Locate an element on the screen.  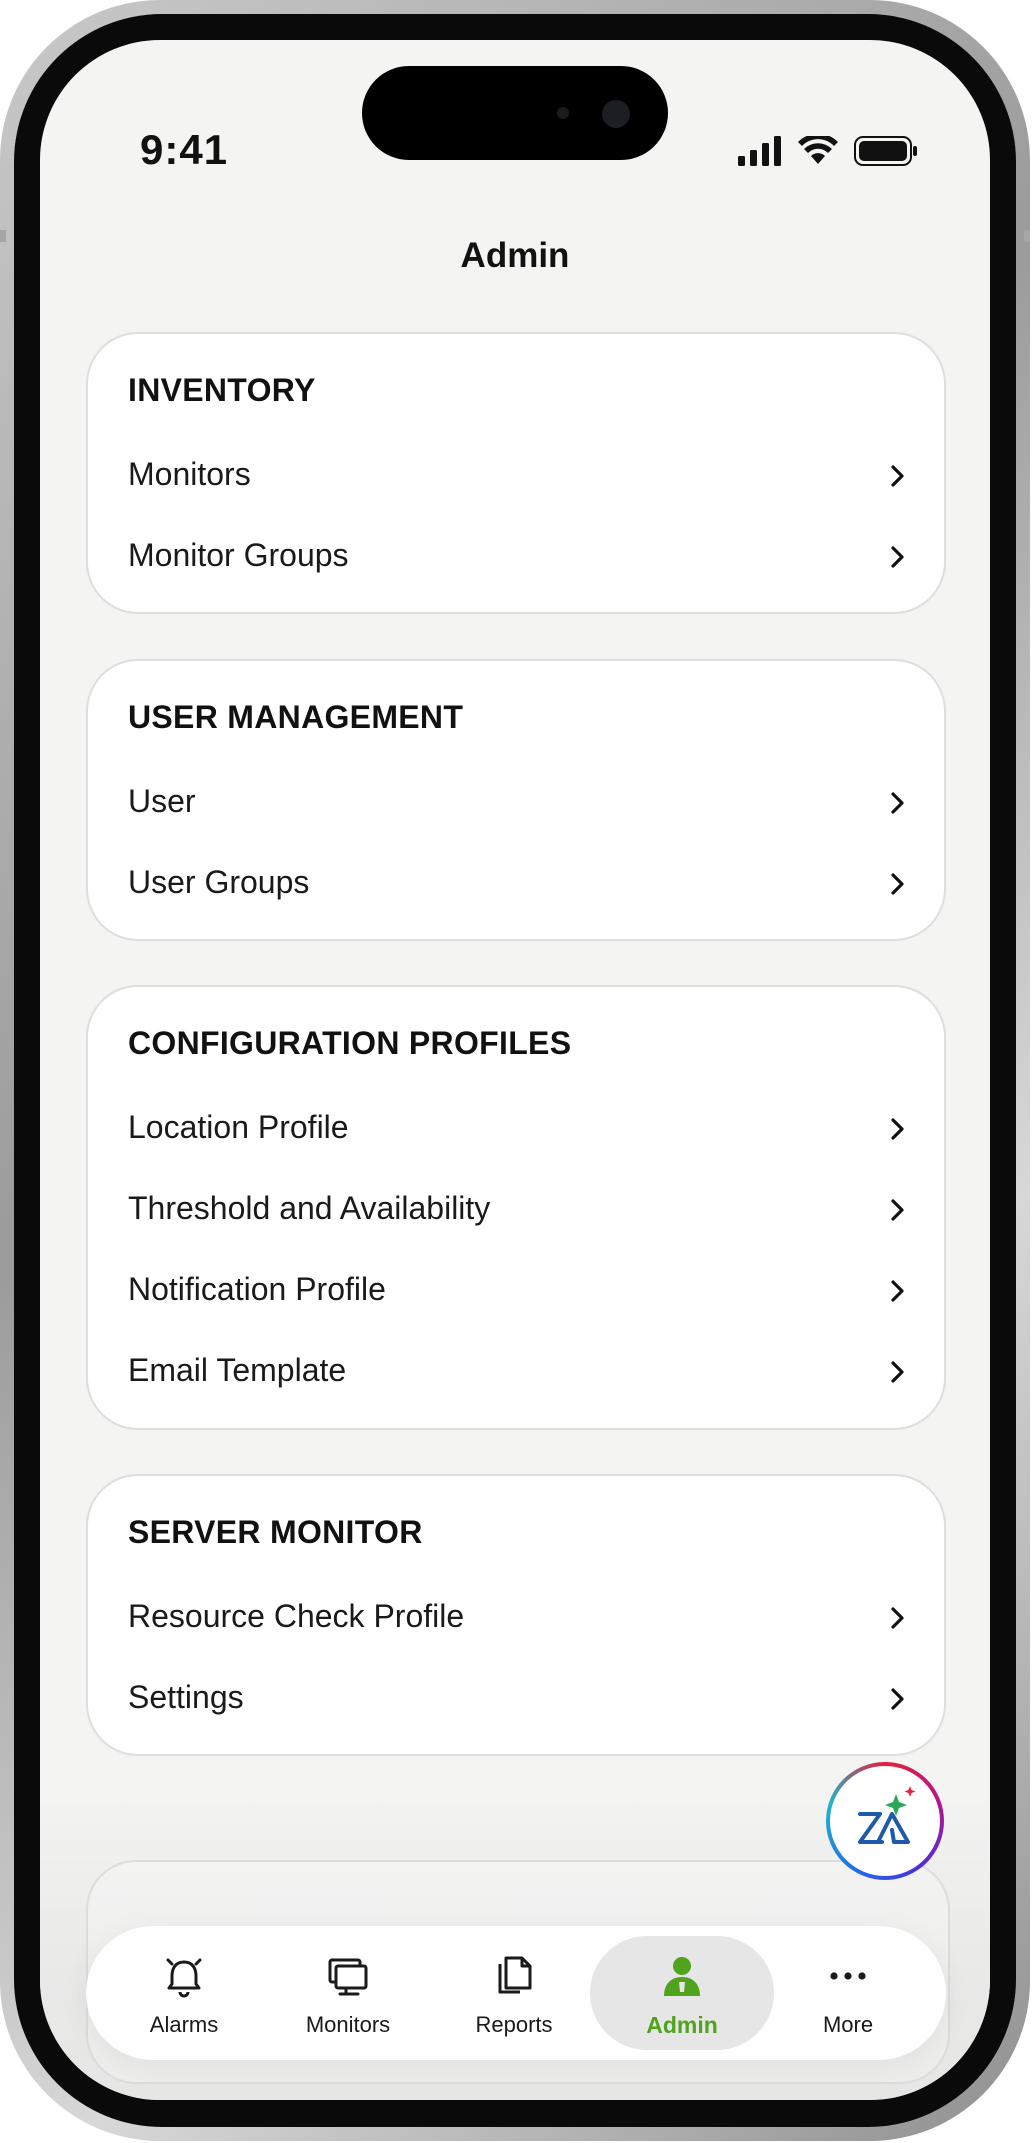
row-user-groups: User Groups is located at coordinates (517, 884).